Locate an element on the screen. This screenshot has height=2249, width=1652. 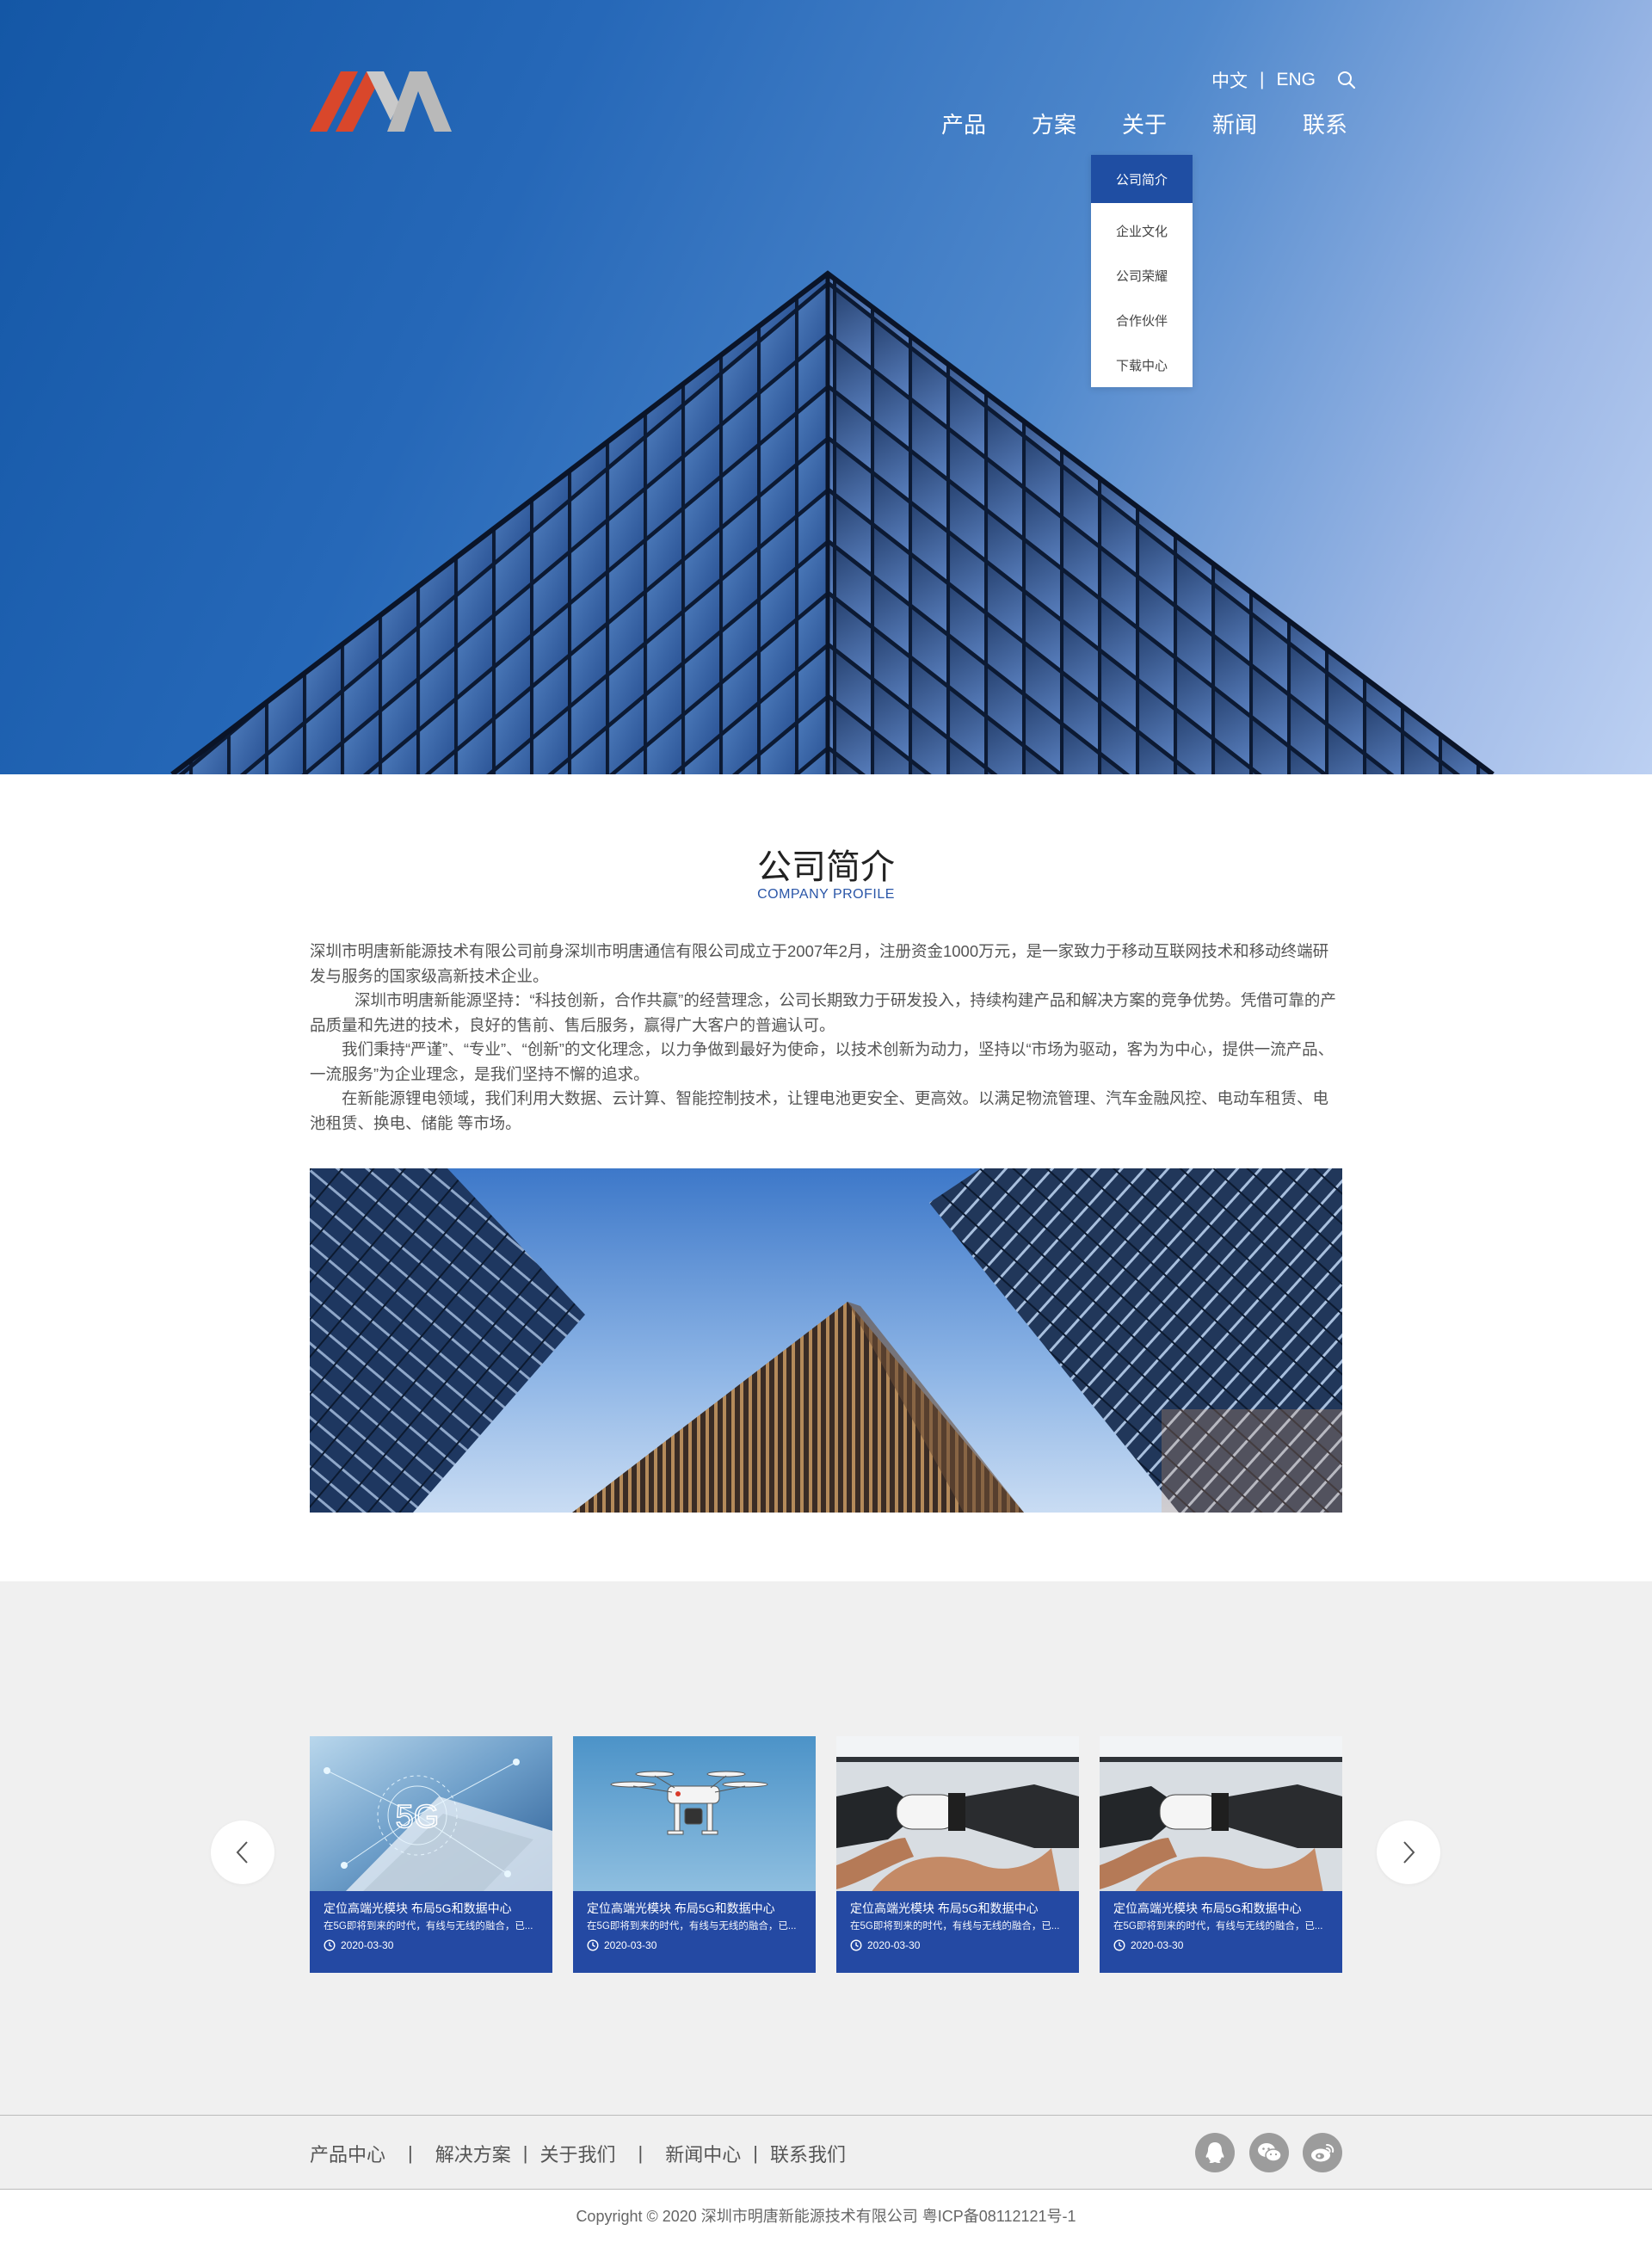
news-thumb-drone is located at coordinates (694, 1814).